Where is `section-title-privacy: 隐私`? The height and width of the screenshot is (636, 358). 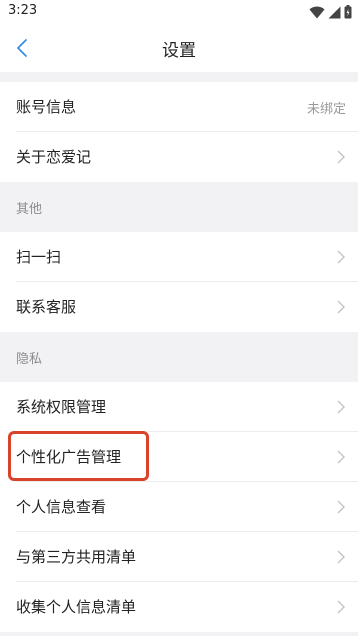 section-title-privacy: 隐私 is located at coordinates (29, 359).